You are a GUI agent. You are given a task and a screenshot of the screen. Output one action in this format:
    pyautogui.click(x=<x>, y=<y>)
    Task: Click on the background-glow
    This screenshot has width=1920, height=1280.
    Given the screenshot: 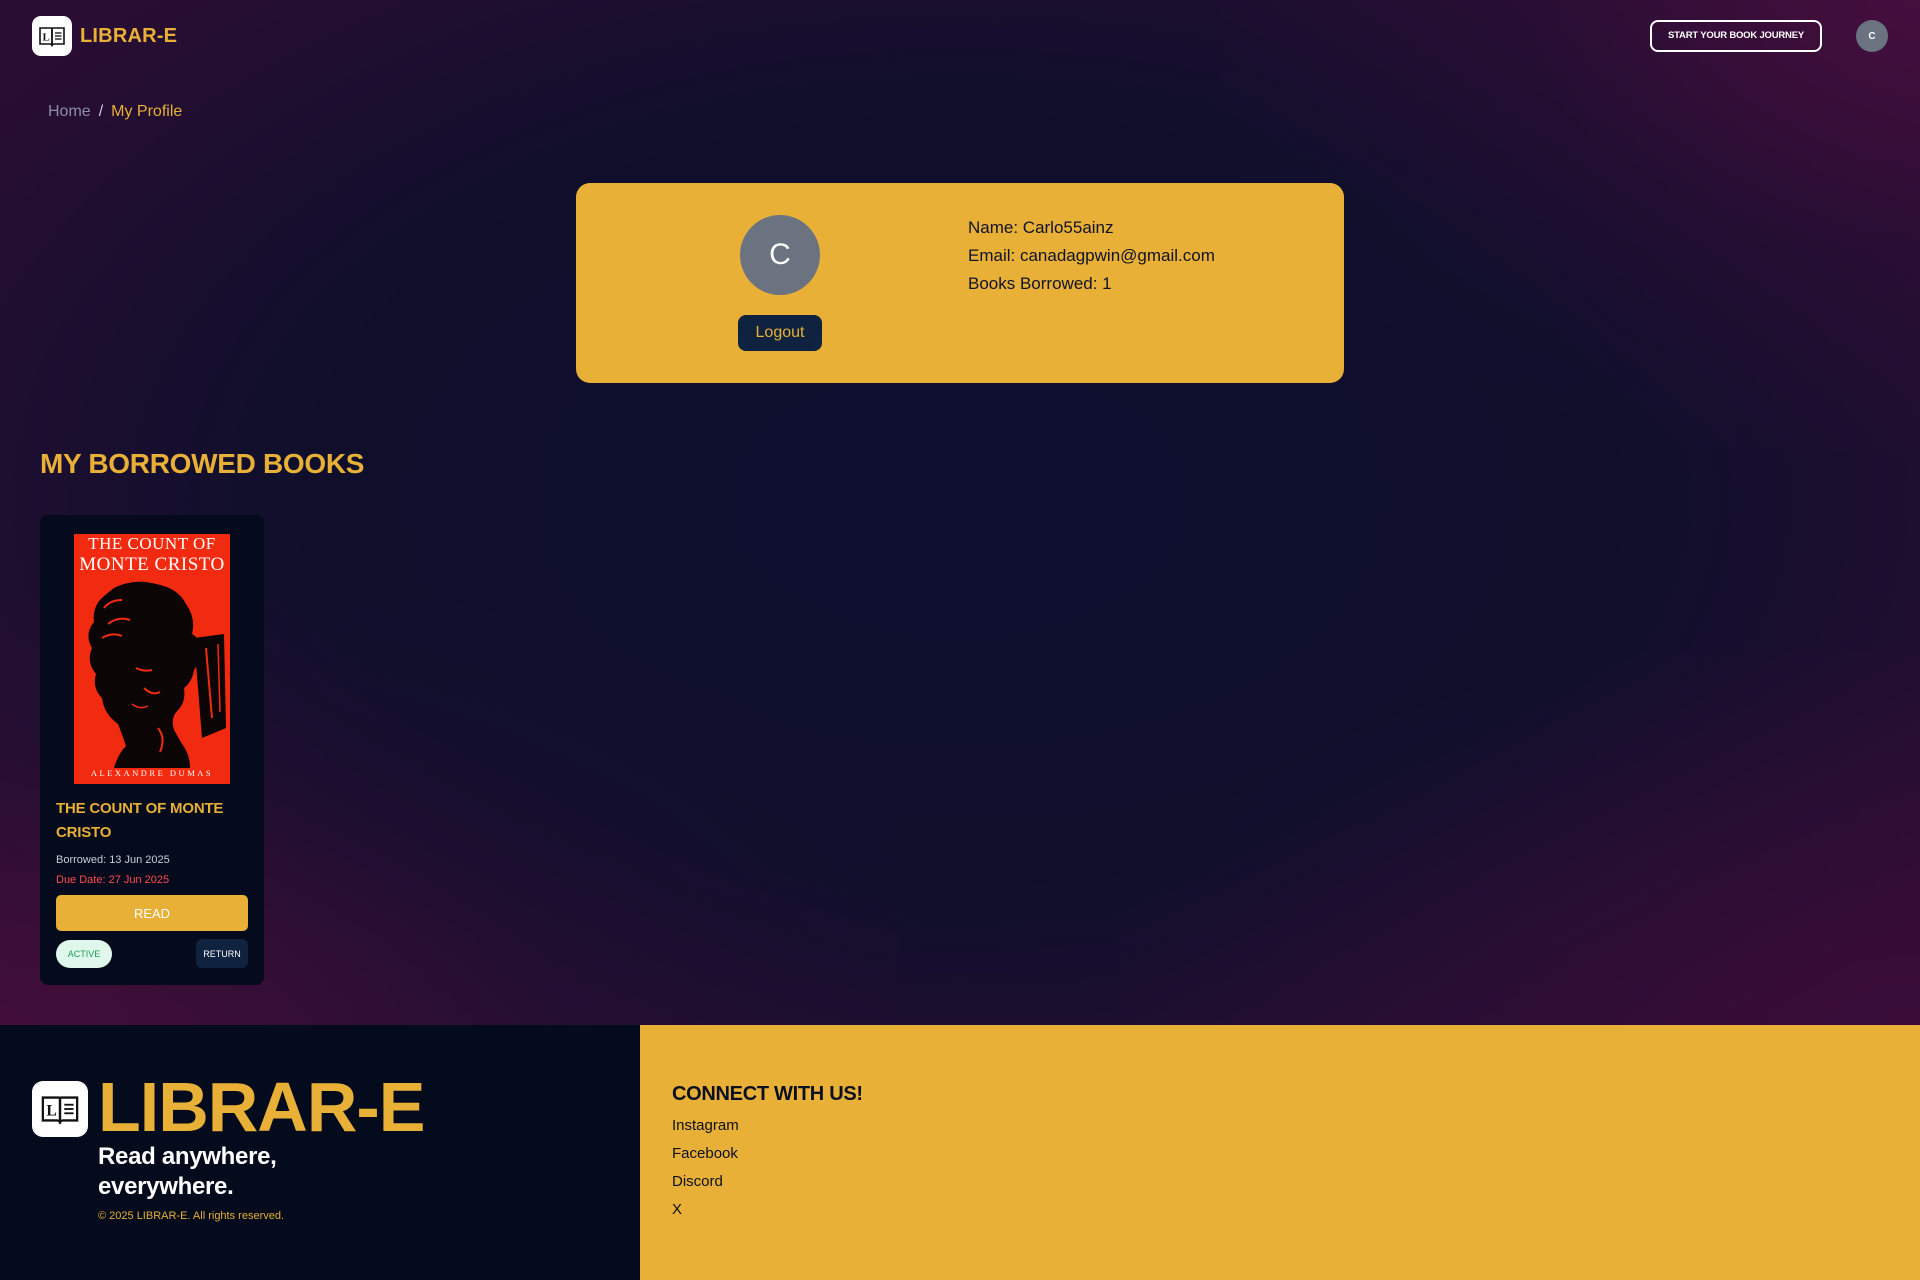 What is the action you would take?
    pyautogui.click(x=1520, y=837)
    